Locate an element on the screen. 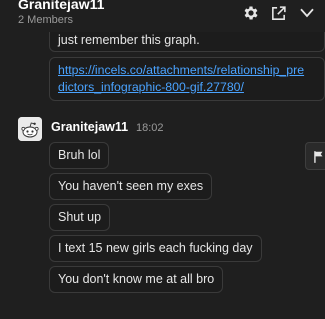  report-button is located at coordinates (315, 156).